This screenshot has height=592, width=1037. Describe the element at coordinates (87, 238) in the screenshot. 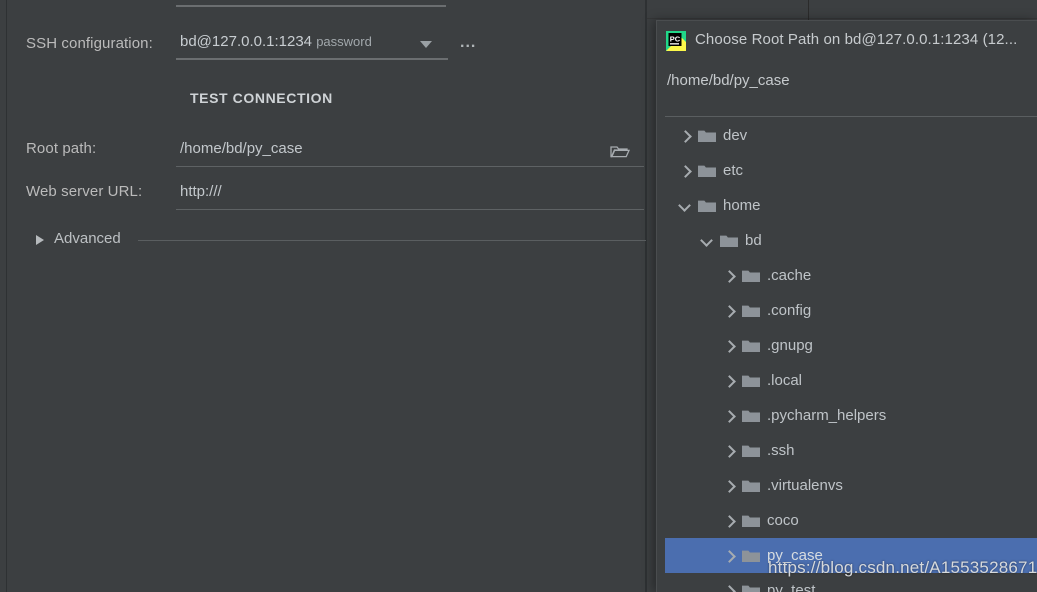

I see `advanced-label: Advanced` at that location.